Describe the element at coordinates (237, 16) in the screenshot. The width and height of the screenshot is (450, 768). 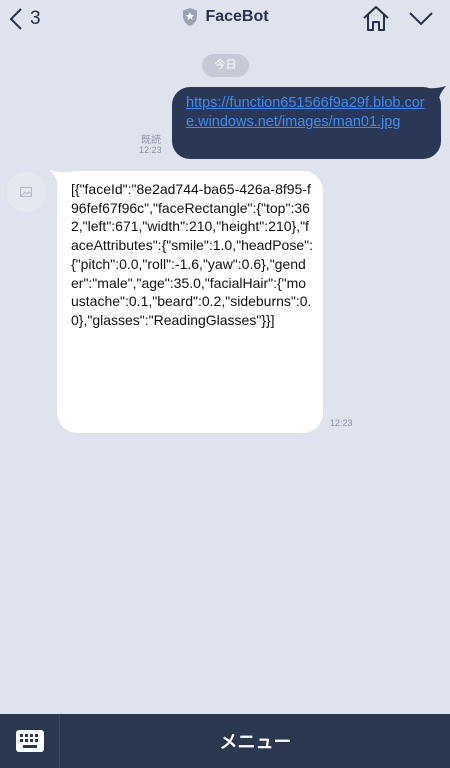
I see `page-title: FaceBot` at that location.